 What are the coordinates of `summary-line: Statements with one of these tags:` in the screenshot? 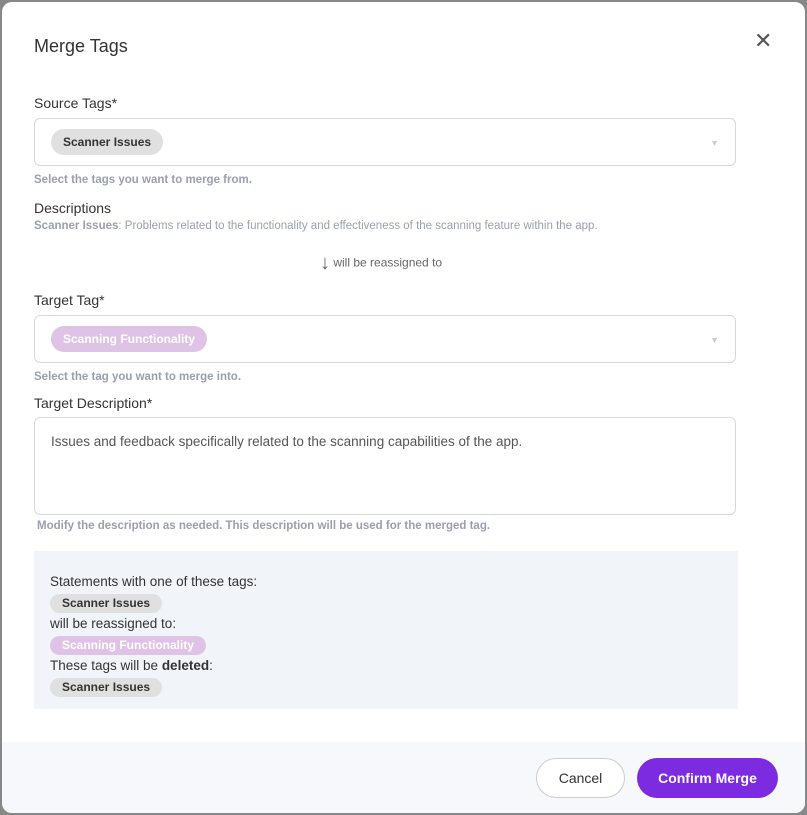 It's located at (154, 581).